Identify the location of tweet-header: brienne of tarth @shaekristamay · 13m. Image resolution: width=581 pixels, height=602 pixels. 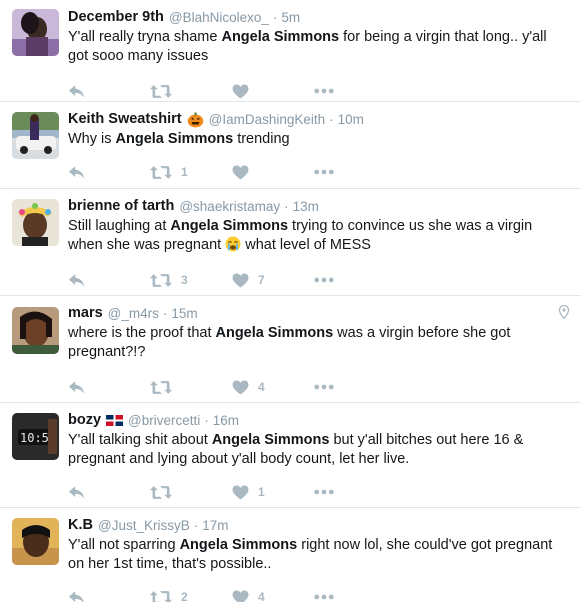
(317, 206).